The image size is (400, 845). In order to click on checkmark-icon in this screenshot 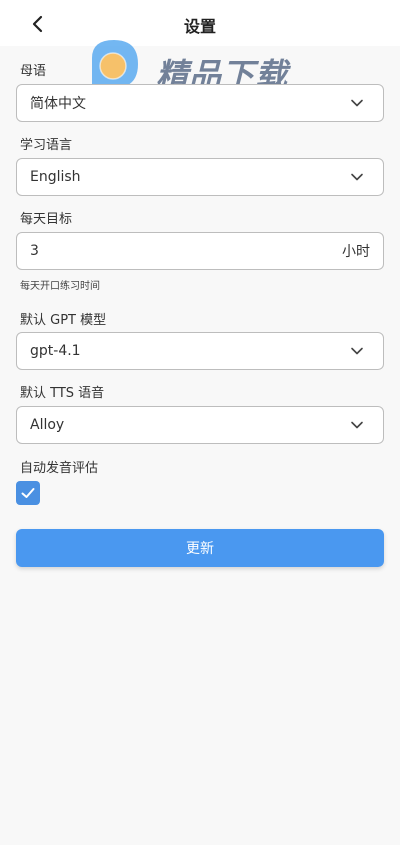, I will do `click(28, 493)`.